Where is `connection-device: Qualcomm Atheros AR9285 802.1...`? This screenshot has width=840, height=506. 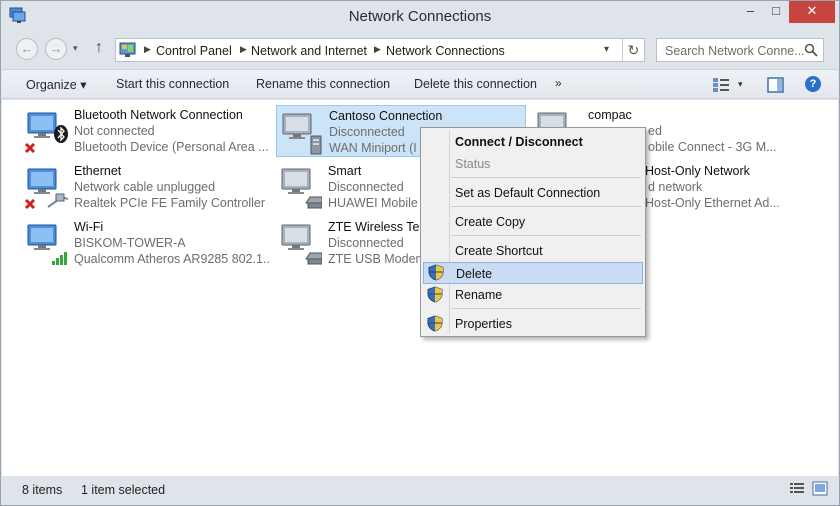
connection-device: Qualcomm Atheros AR9285 802.1... is located at coordinates (172, 259).